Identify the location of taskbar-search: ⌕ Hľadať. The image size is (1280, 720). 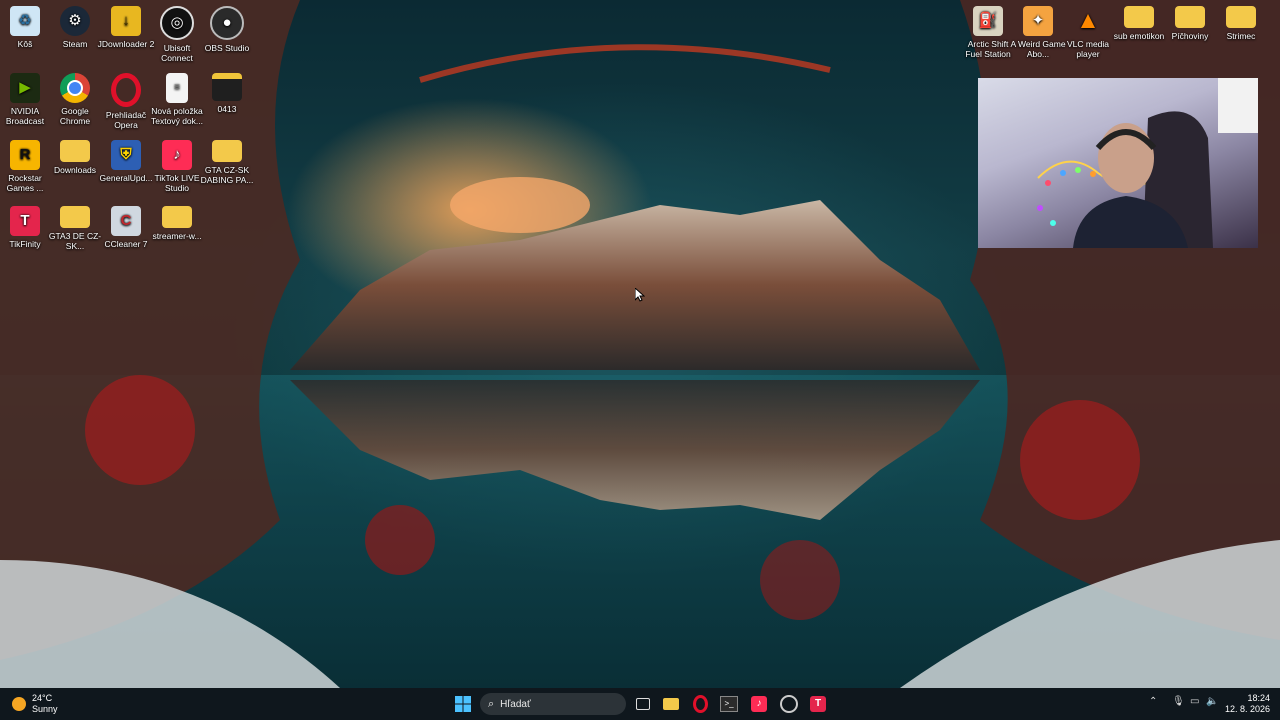
(553, 704).